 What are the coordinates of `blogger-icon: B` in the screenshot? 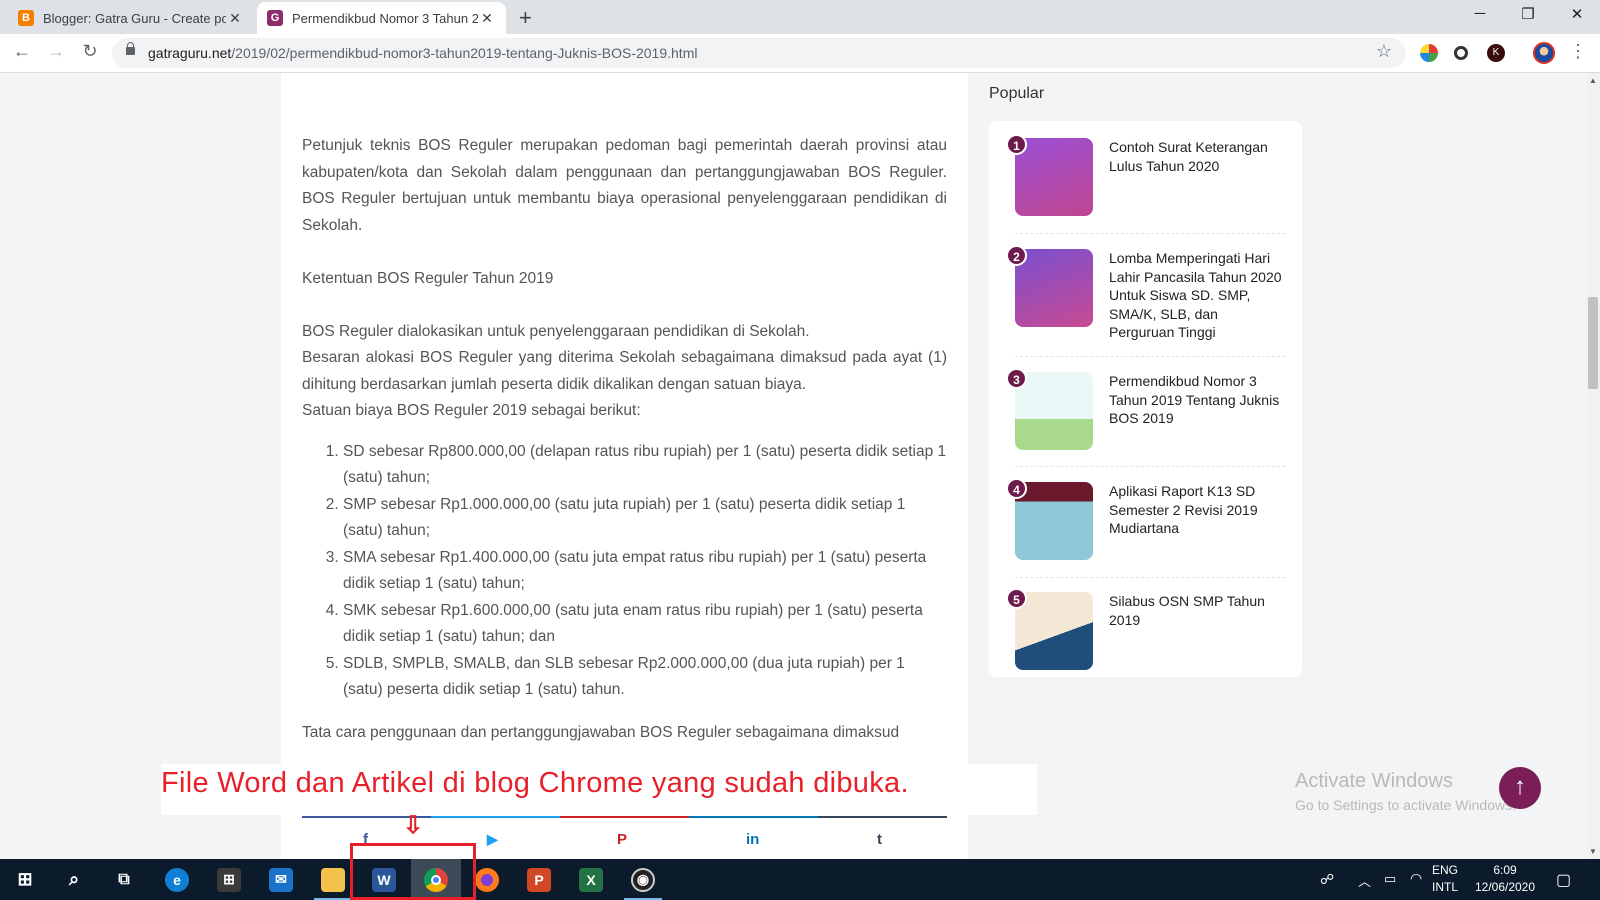 It's located at (26, 18).